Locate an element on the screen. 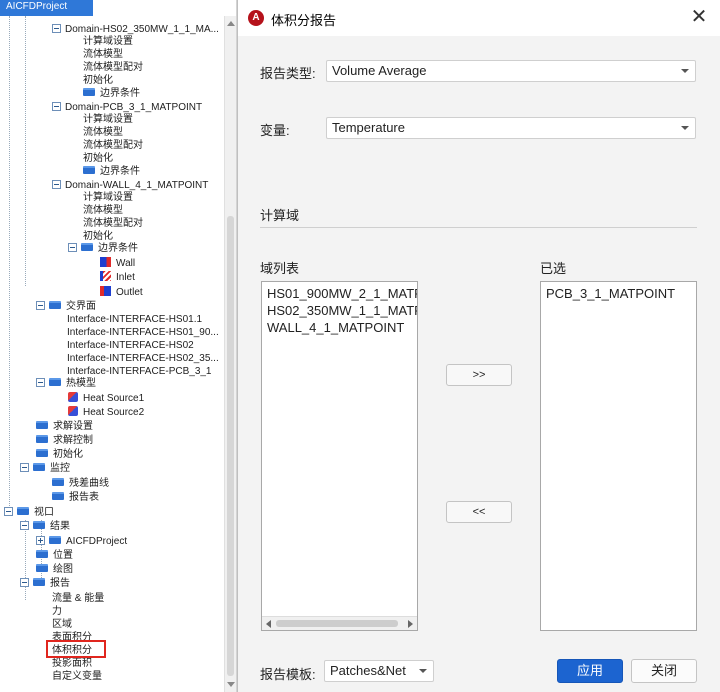 Image resolution: width=720 pixels, height=692 pixels. report-type-label: 报告类型: is located at coordinates (288, 73).